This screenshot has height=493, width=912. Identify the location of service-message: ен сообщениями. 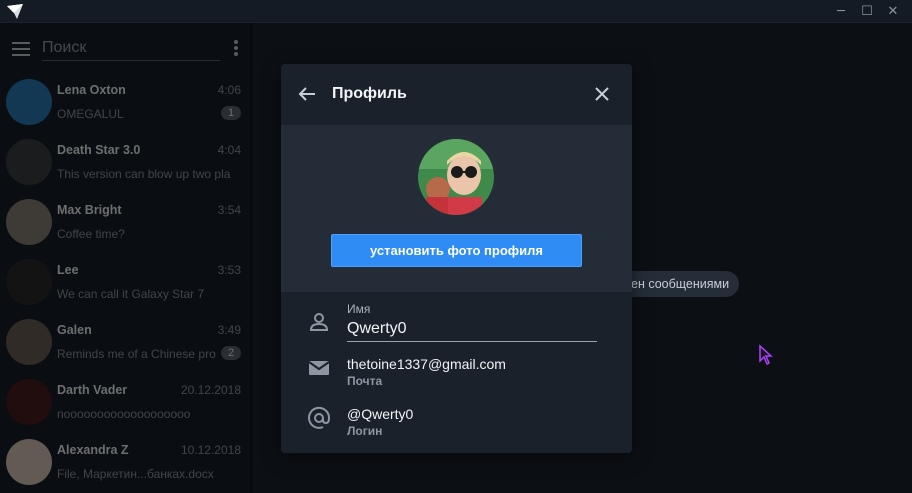
(677, 284).